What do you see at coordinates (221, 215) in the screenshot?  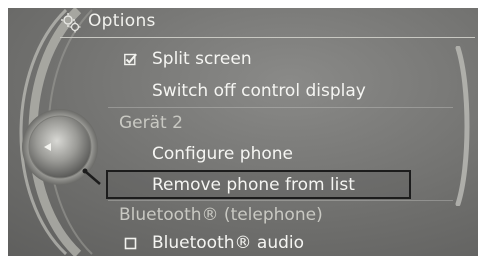 I see `section-bluetooth-label: Bluetooth® (telephone)` at bounding box center [221, 215].